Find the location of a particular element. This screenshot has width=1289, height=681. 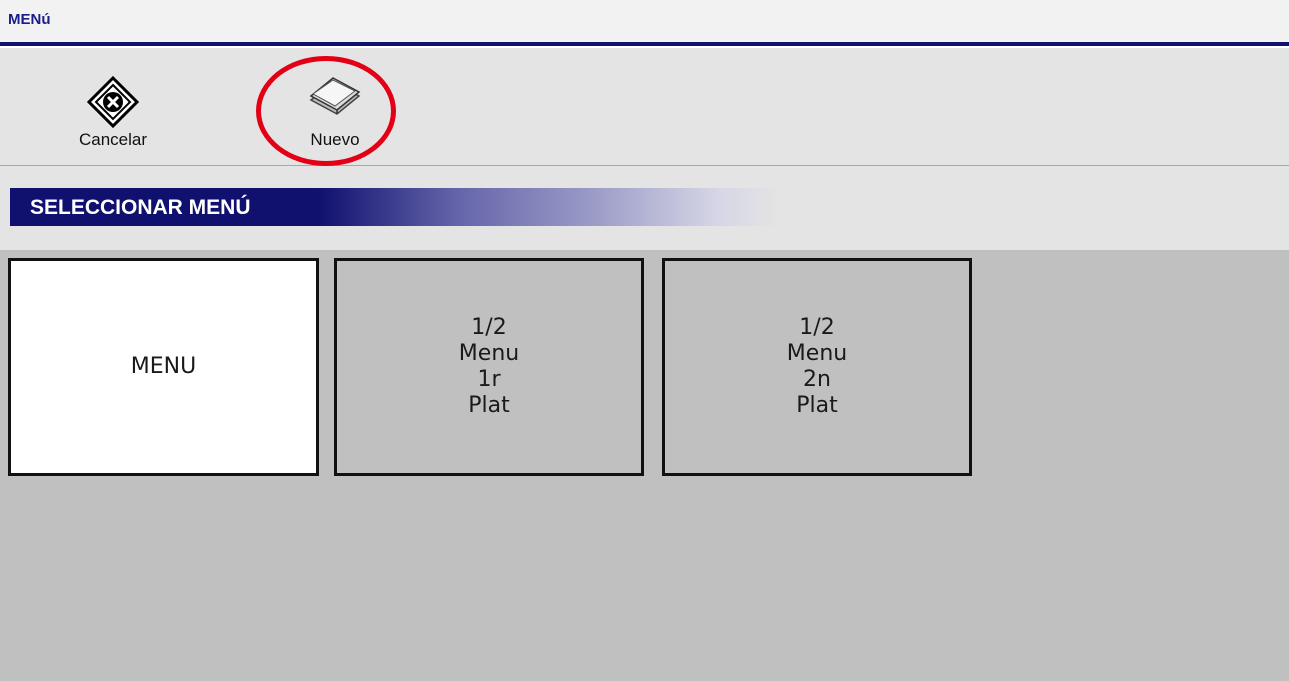

section-bar: SELECCIONAR MENÚ is located at coordinates (644, 208).